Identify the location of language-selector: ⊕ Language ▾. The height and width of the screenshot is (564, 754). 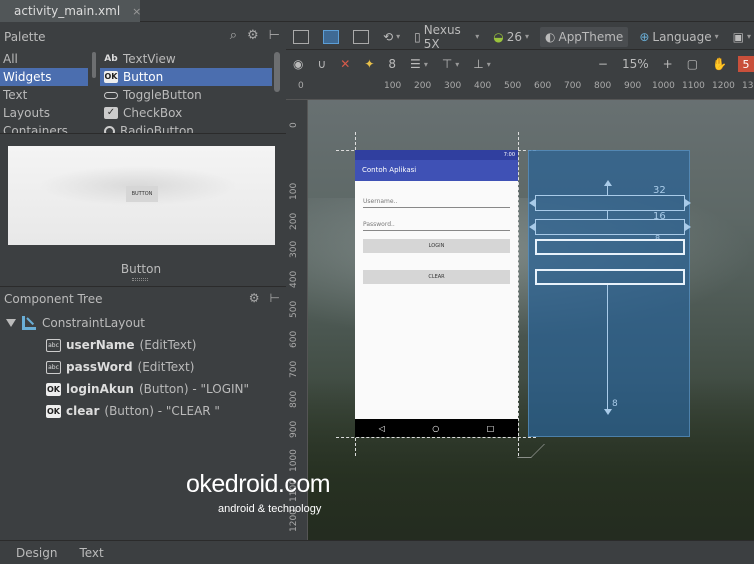
(678, 37).